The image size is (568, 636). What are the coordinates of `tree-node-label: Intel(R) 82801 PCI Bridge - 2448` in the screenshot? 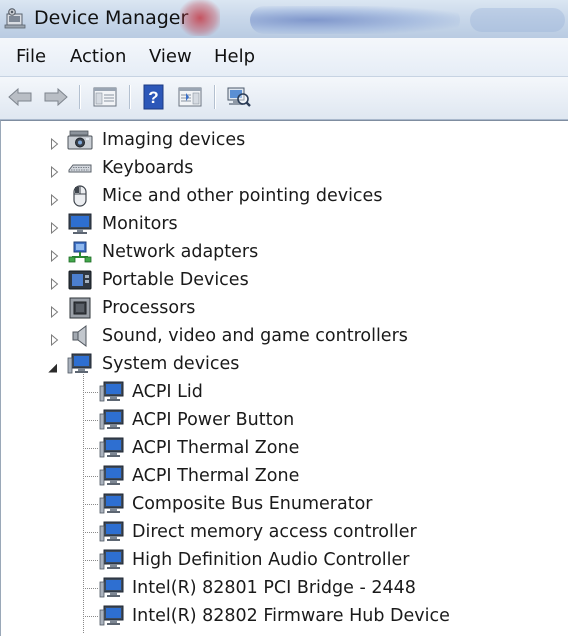 It's located at (274, 588).